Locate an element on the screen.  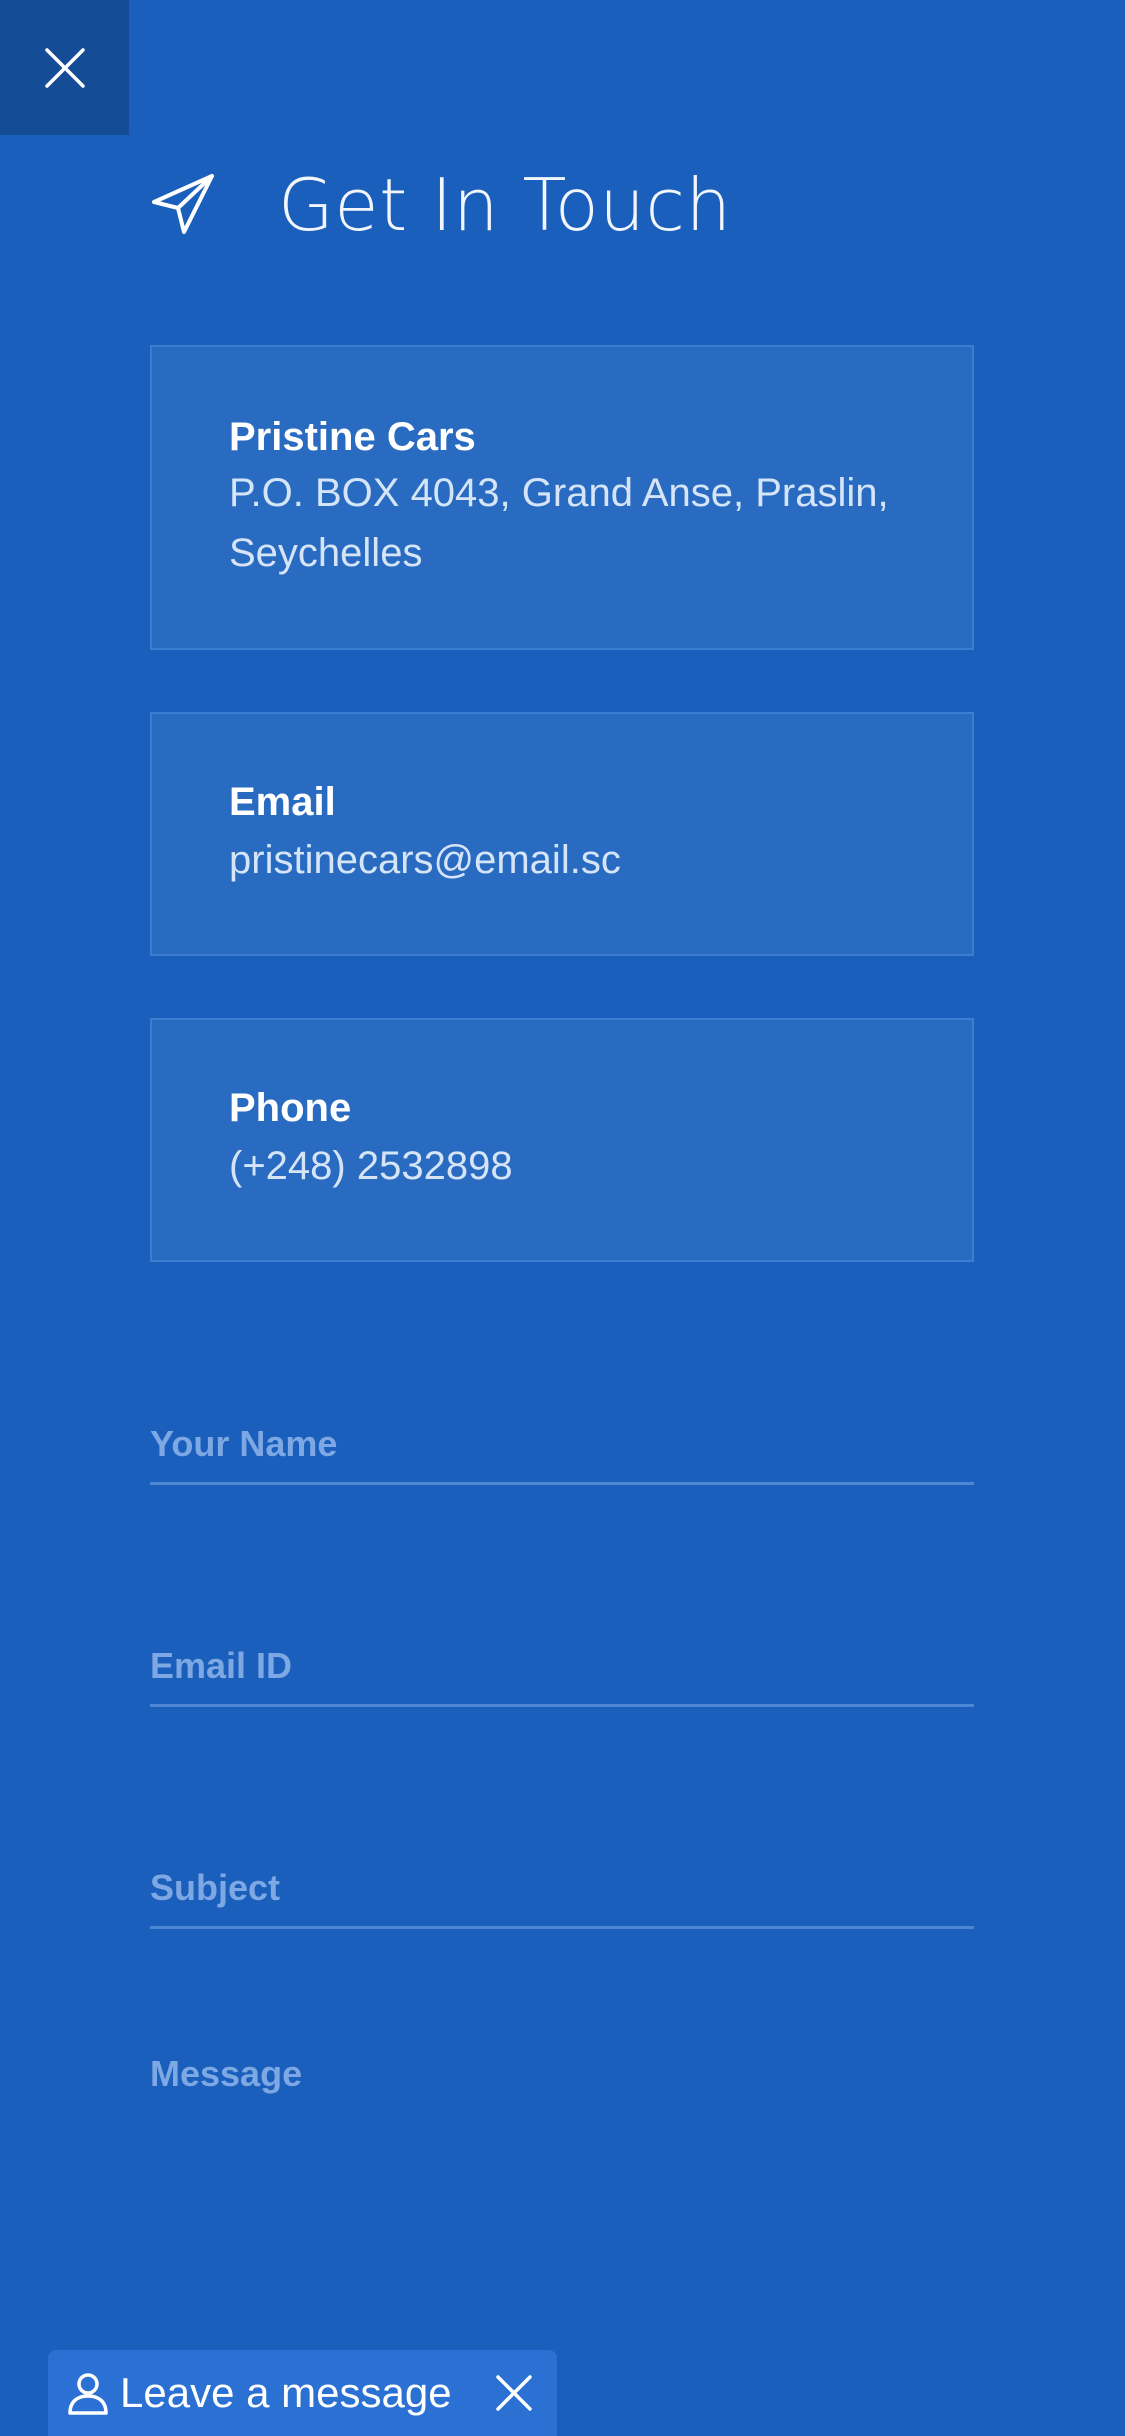
email-field-container is located at coordinates (562, 1667).